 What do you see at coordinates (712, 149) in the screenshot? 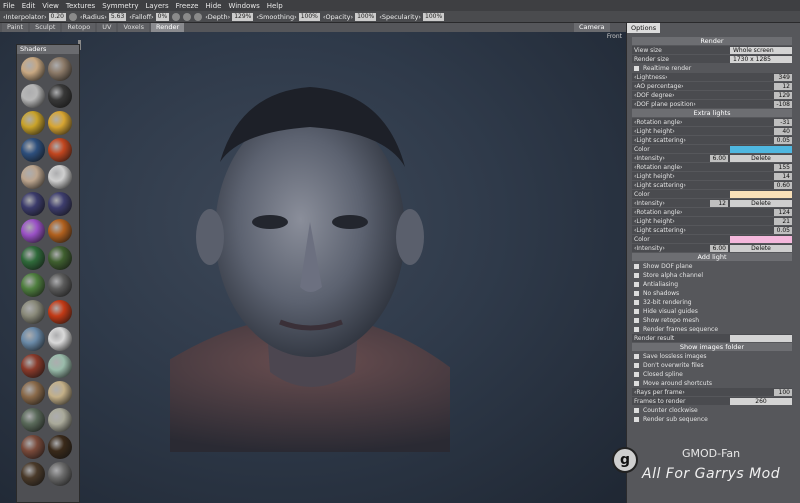
I see `light1-color-row: Color` at bounding box center [712, 149].